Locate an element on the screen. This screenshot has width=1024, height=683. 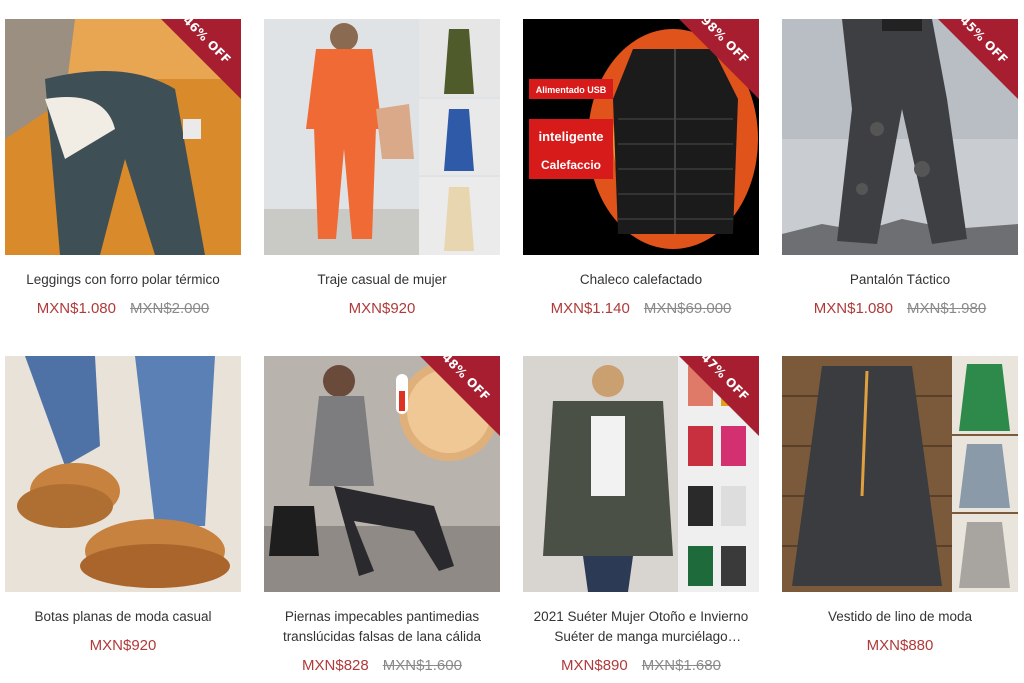
product-prices: MXN$880 is located at coordinates (900, 645).